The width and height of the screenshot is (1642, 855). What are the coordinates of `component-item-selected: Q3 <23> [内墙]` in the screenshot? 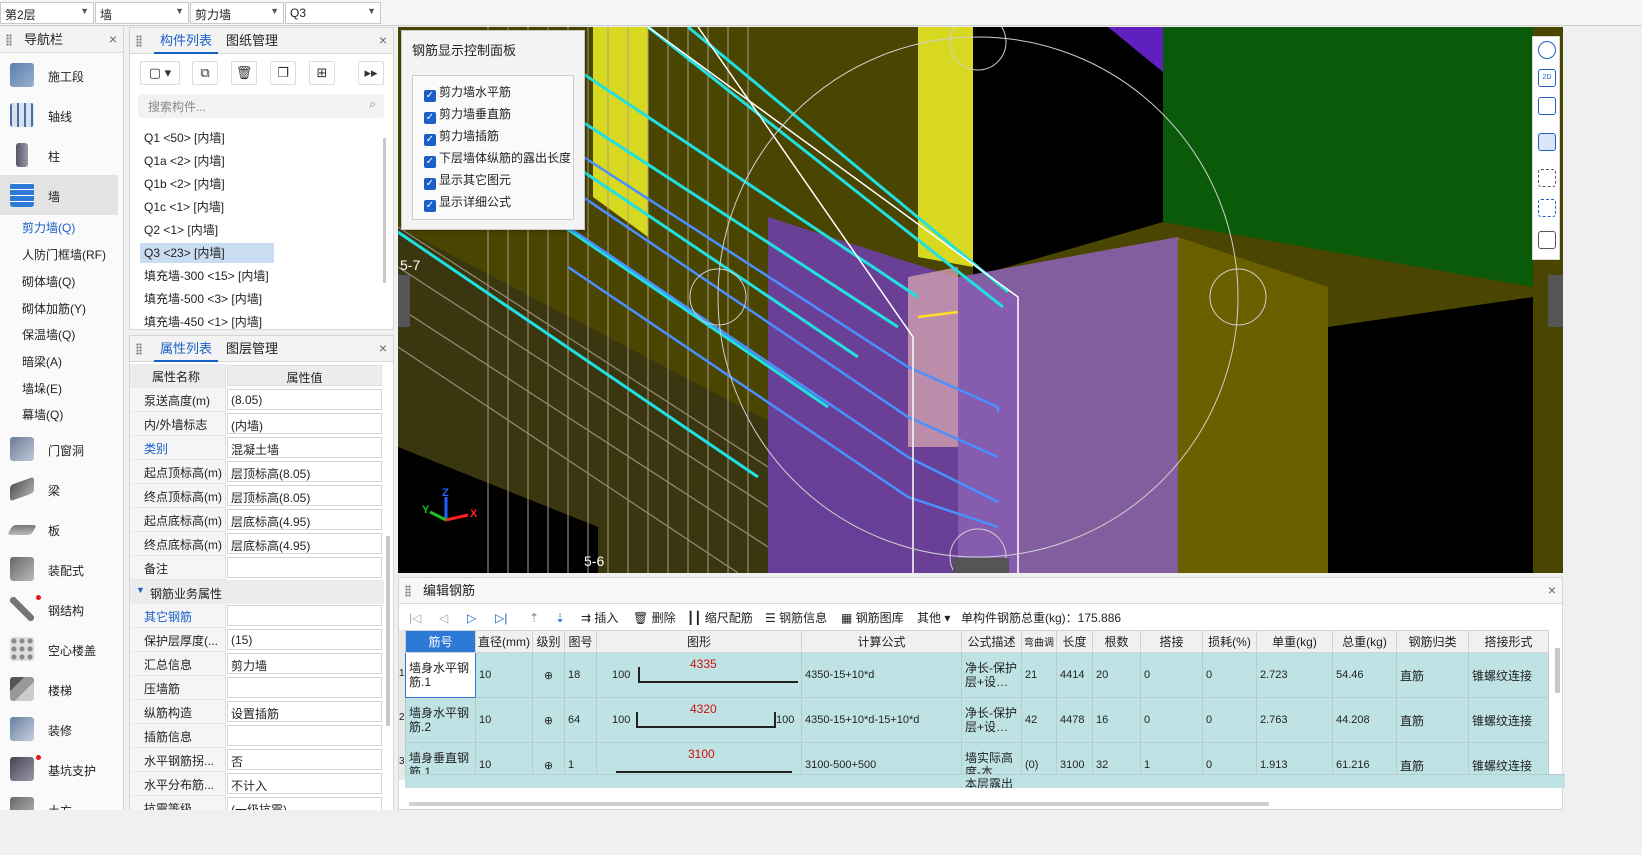 It's located at (207, 253).